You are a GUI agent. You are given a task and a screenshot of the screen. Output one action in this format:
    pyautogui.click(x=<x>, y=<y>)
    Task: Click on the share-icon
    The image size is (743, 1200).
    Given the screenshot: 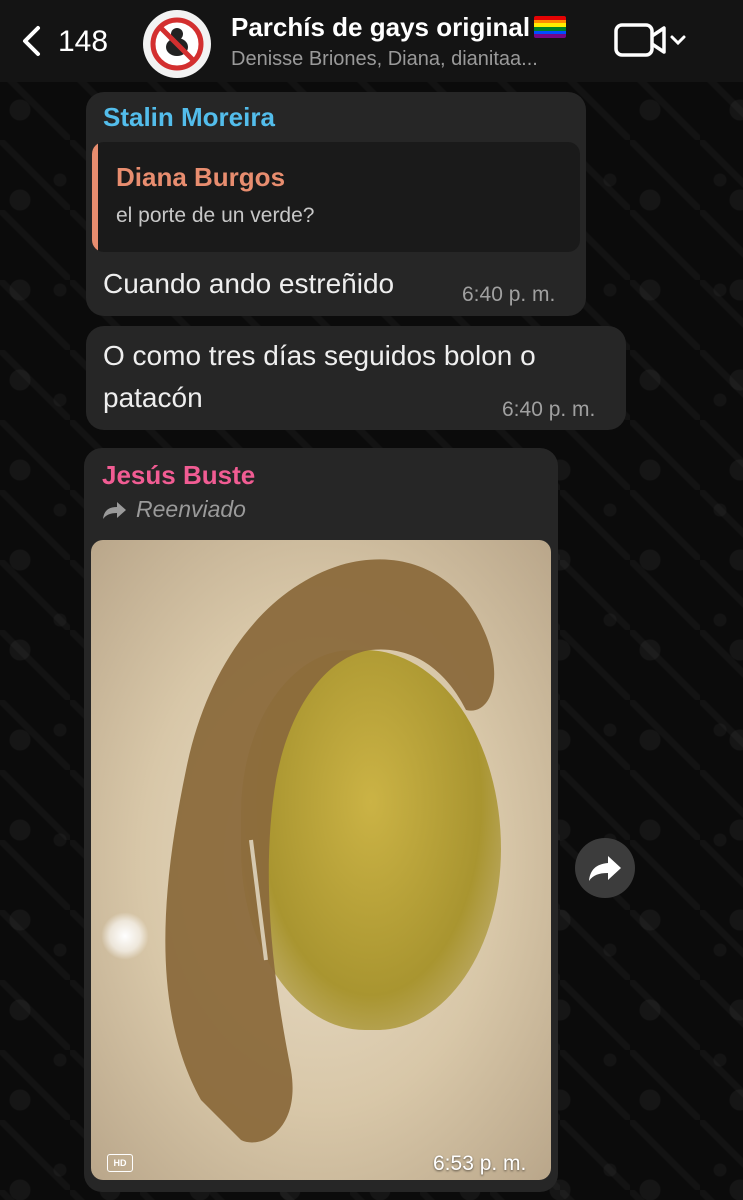 What is the action you would take?
    pyautogui.click(x=605, y=868)
    